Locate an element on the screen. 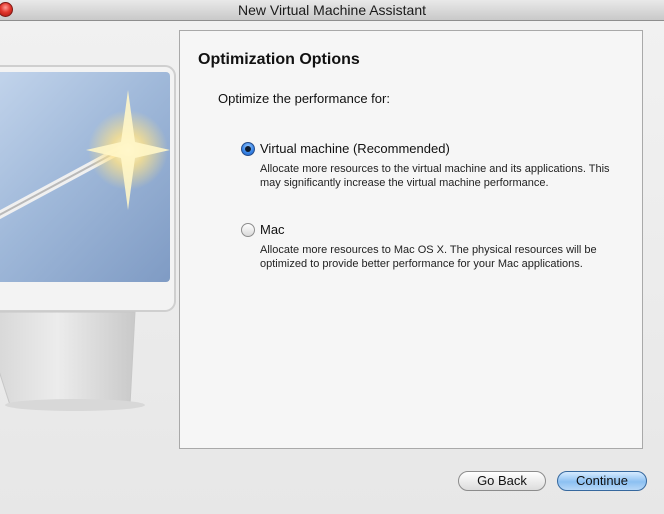  mac-option-label: Mac is located at coordinates (272, 229).